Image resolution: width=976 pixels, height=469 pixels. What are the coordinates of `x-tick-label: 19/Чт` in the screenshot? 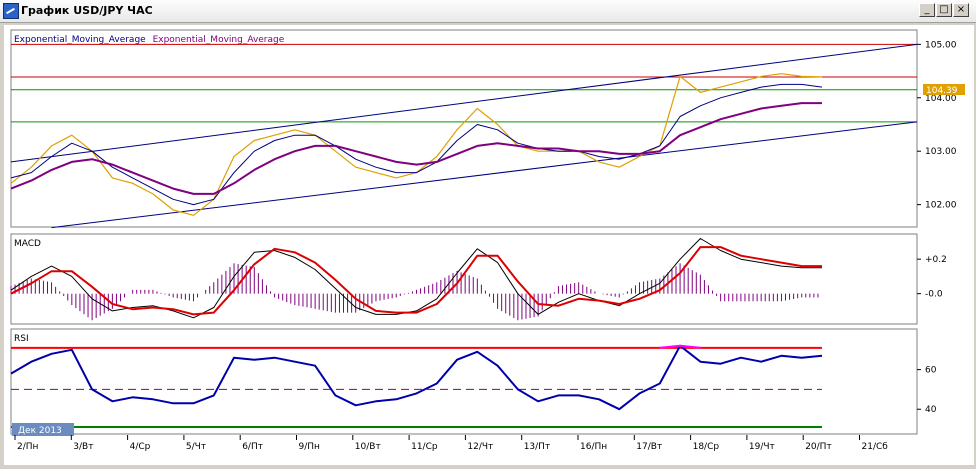 It's located at (762, 447).